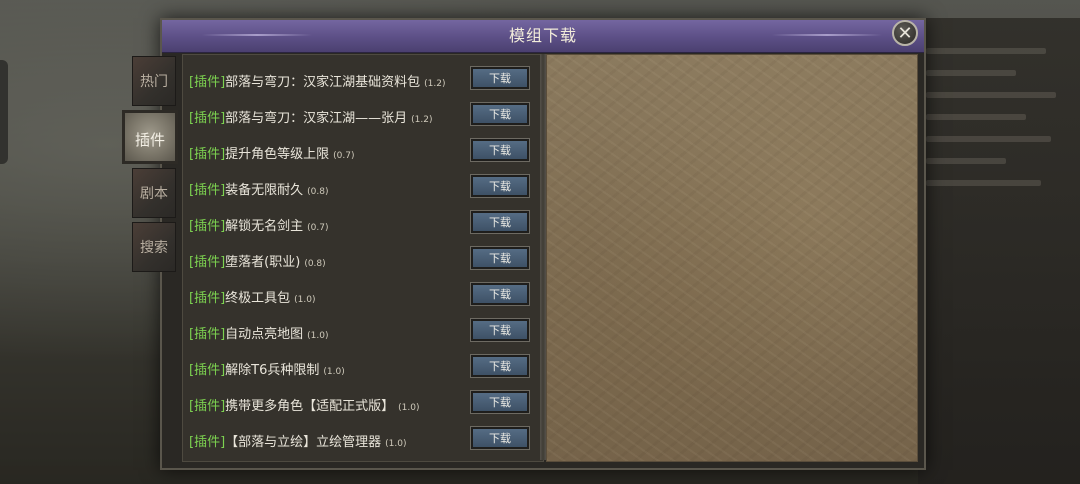 The image size is (1080, 484). What do you see at coordinates (150, 137) in the screenshot?
I see `tab-plugins: 插件` at bounding box center [150, 137].